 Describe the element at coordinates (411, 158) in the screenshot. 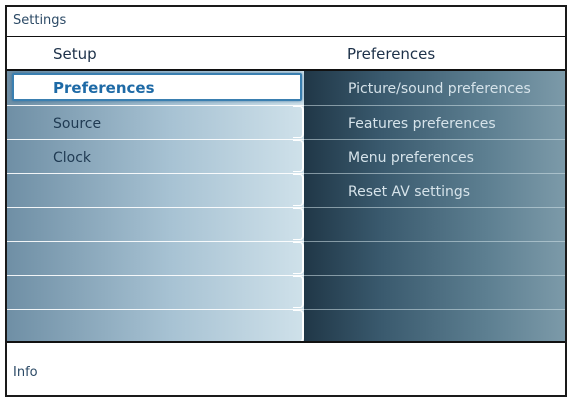

I see `submenu-item-menu: Menu preferences` at that location.